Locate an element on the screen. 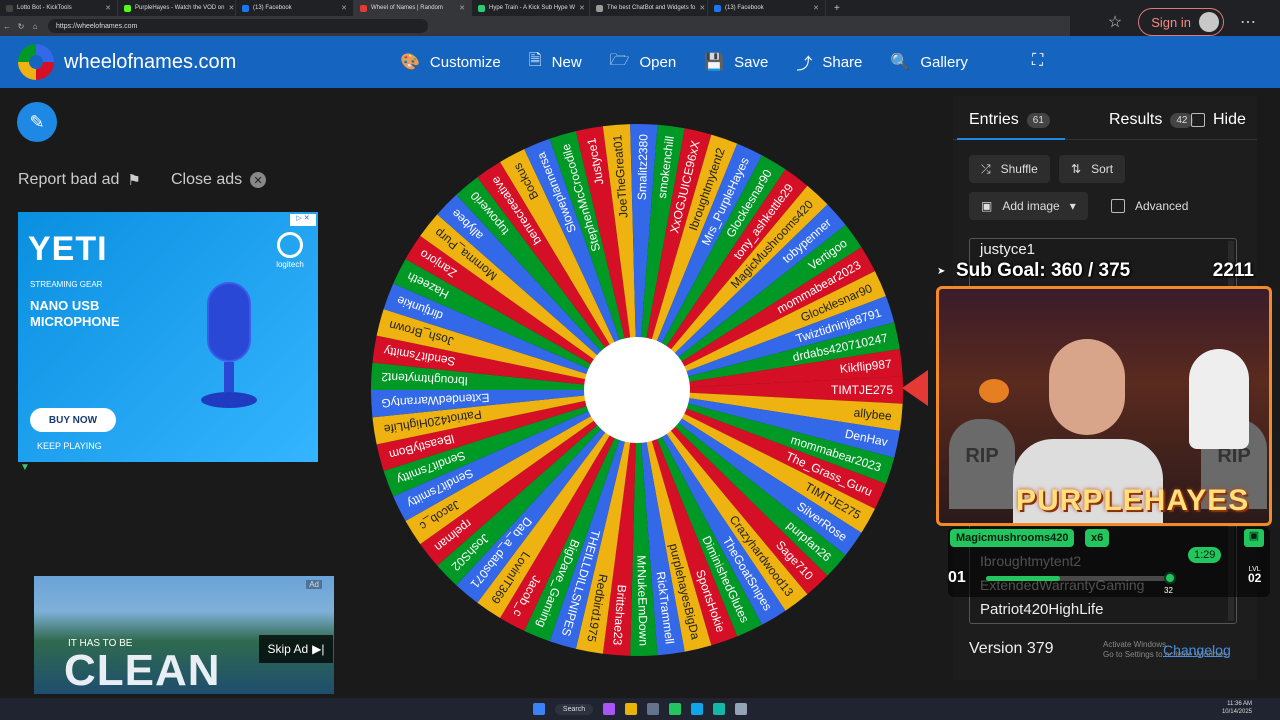 This screenshot has width=1280, height=720. nav-customize-button: 🎨 Customize is located at coordinates (450, 62).